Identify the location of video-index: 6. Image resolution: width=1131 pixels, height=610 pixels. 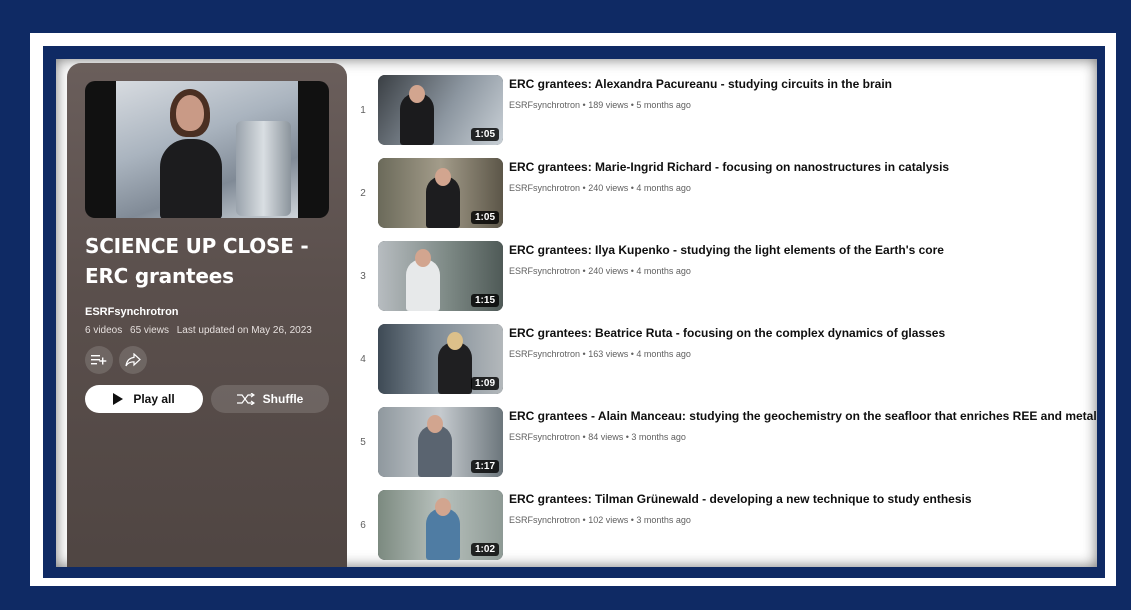
(363, 525).